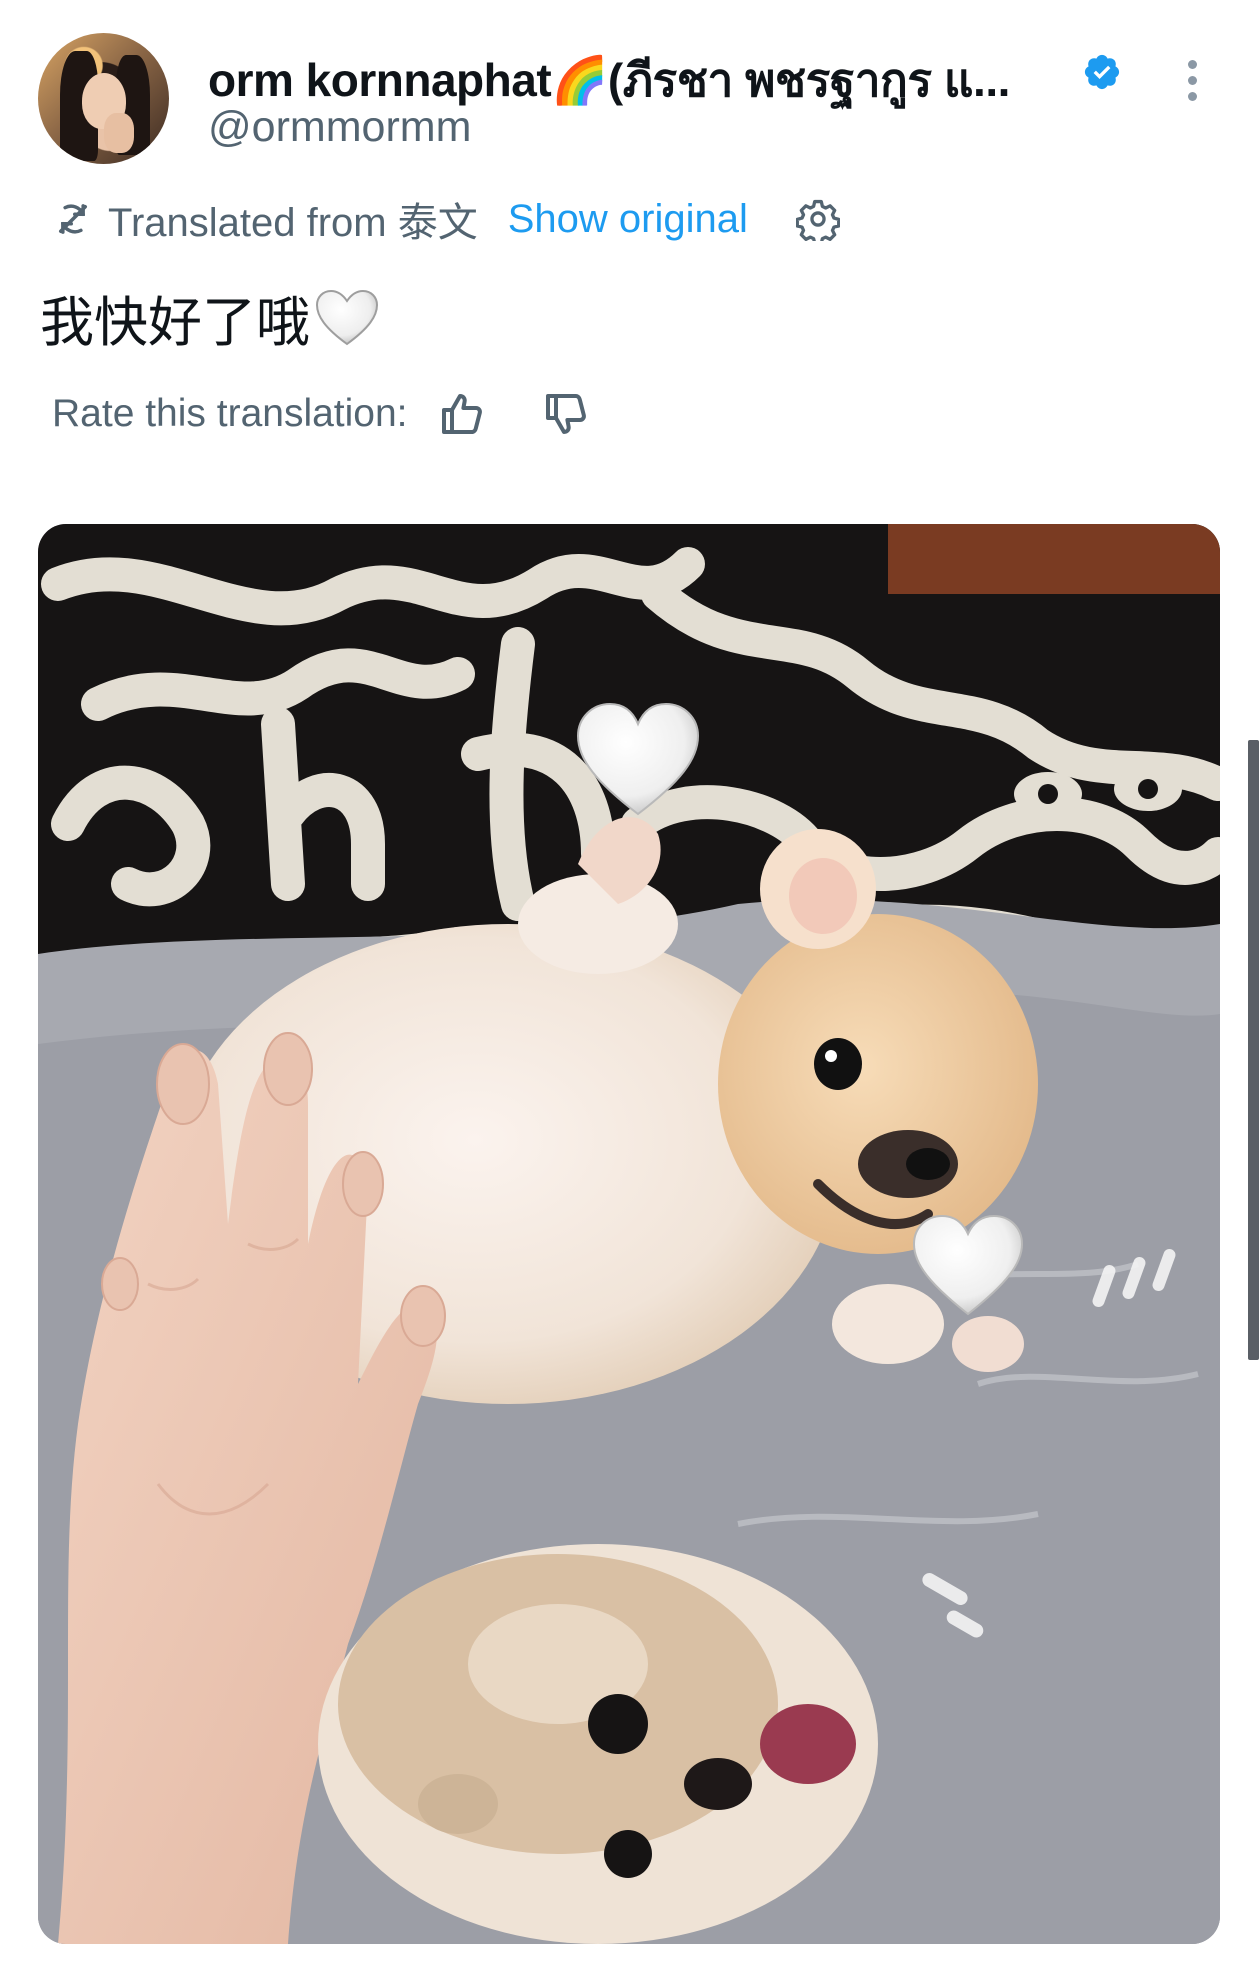 The height and width of the screenshot is (1963, 1259). I want to click on user-avatar, so click(103, 98).